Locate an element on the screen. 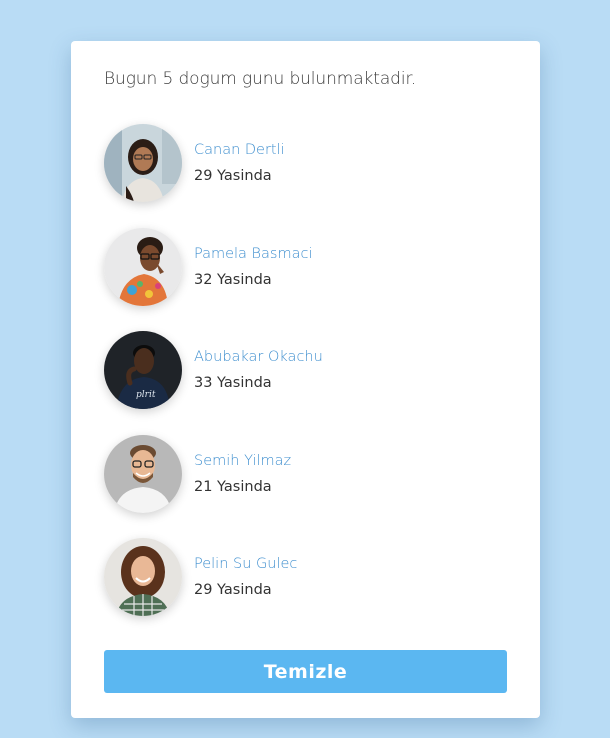 Image resolution: width=610 pixels, height=738 pixels. clear-button: Temizle is located at coordinates (305, 671).